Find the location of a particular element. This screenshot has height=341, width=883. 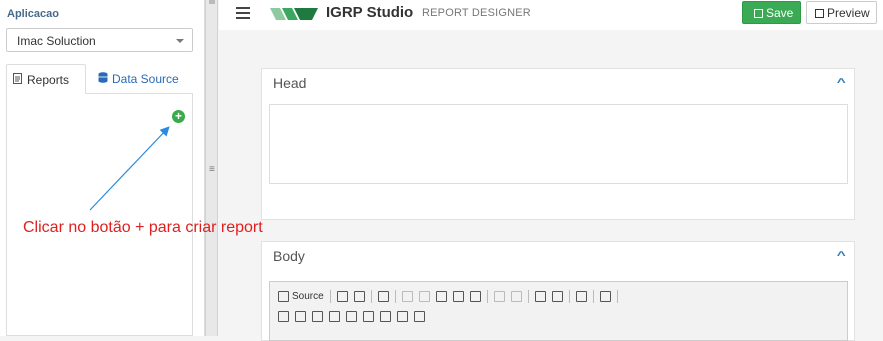

app-label: Aplicacao is located at coordinates (33, 14).